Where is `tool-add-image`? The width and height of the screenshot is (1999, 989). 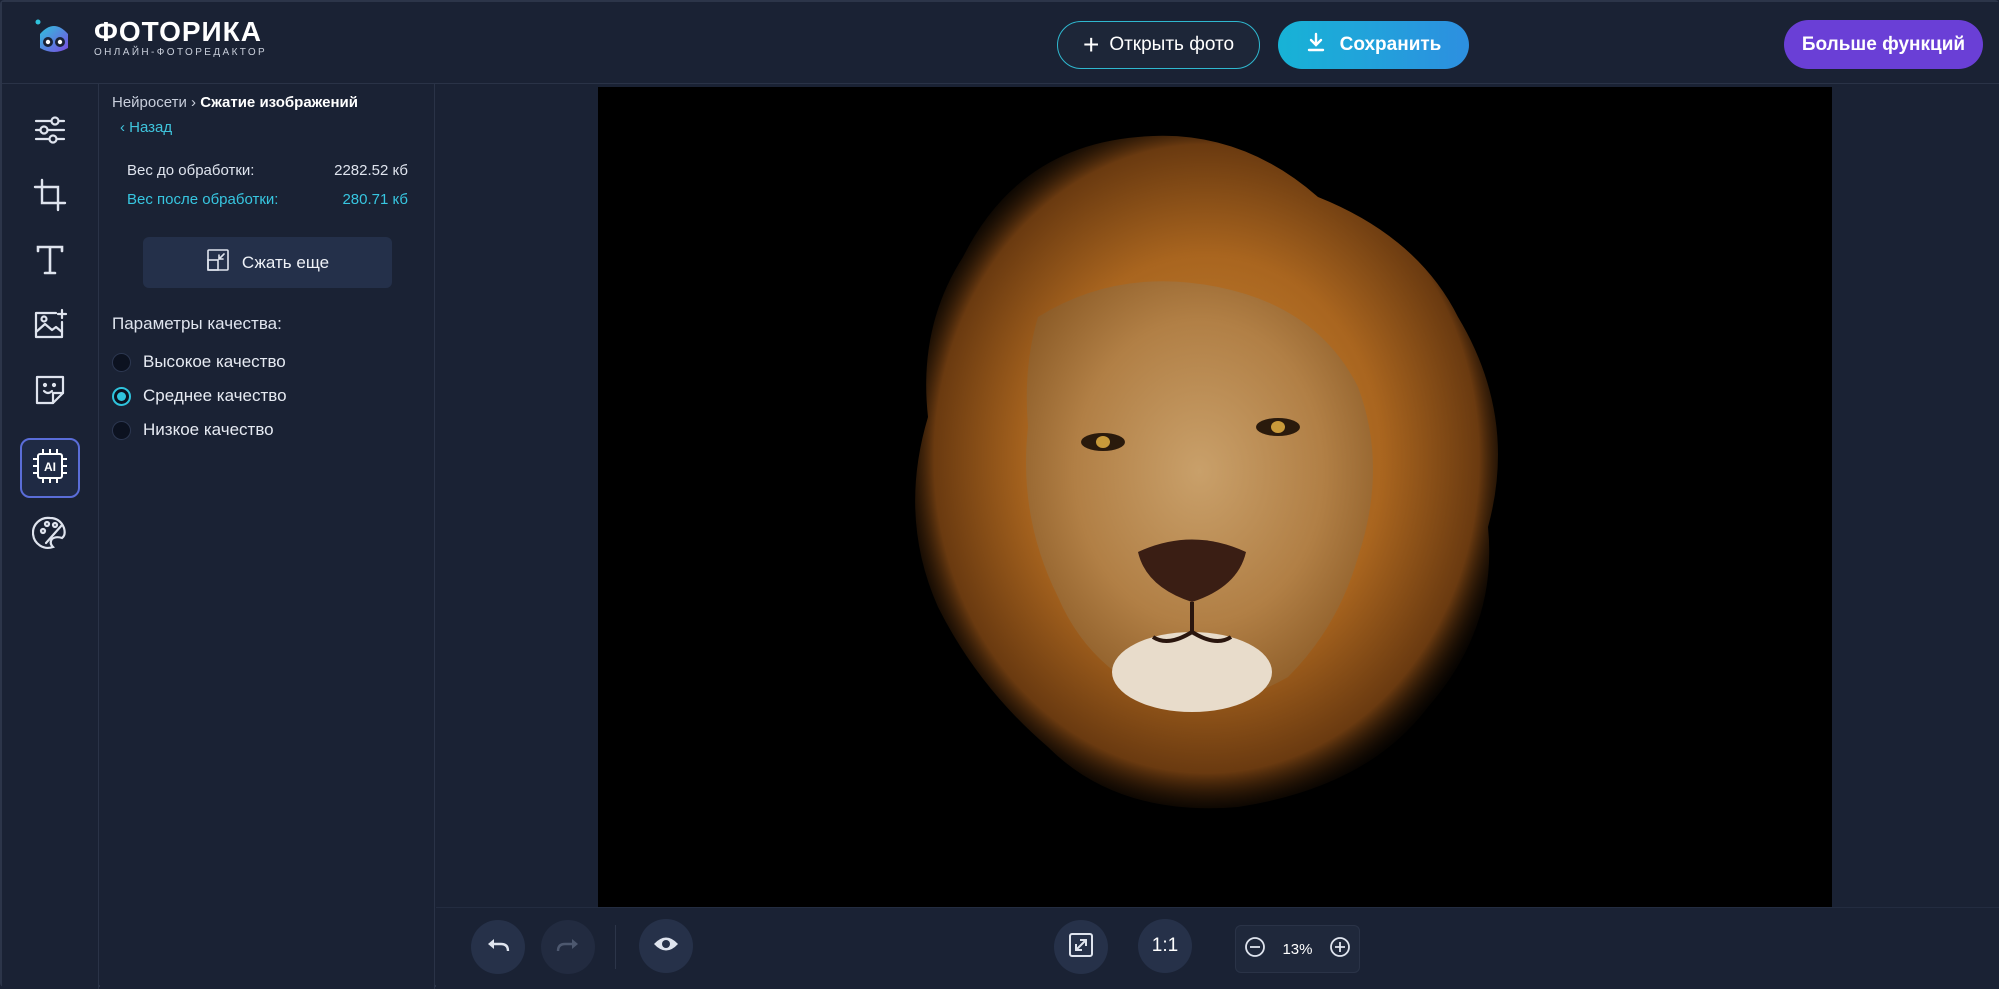 tool-add-image is located at coordinates (50, 327).